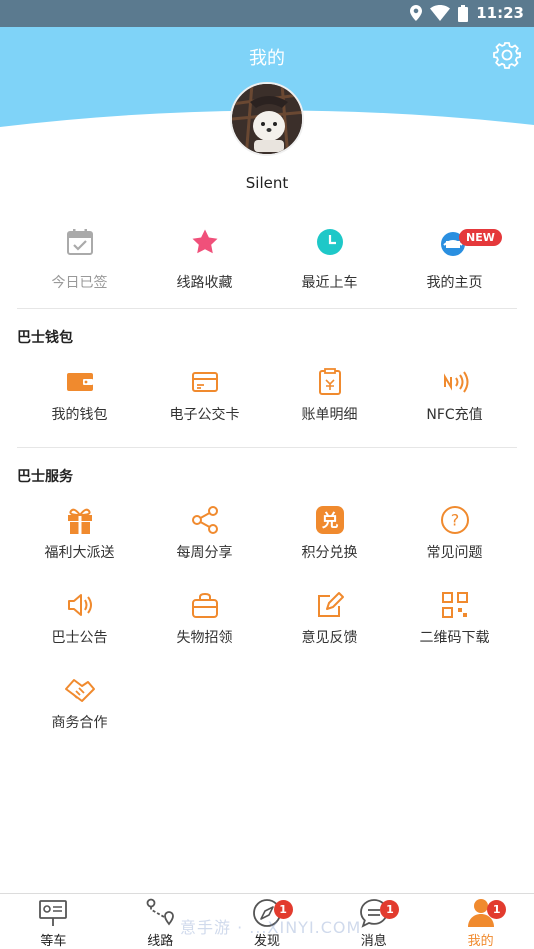  I want to click on service-item-label: 商务合作, so click(79, 723).